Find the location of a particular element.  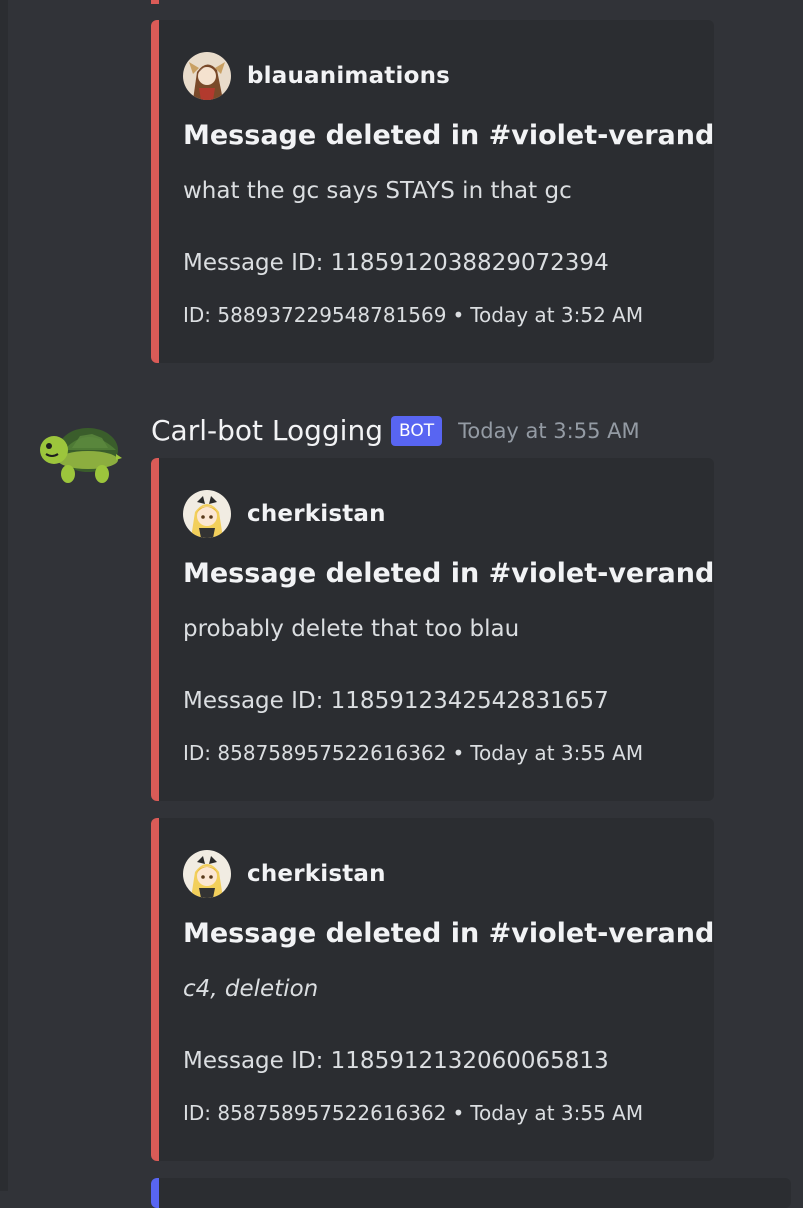

embed-message-id: Message ID: 1185912038829072394 is located at coordinates (396, 263).